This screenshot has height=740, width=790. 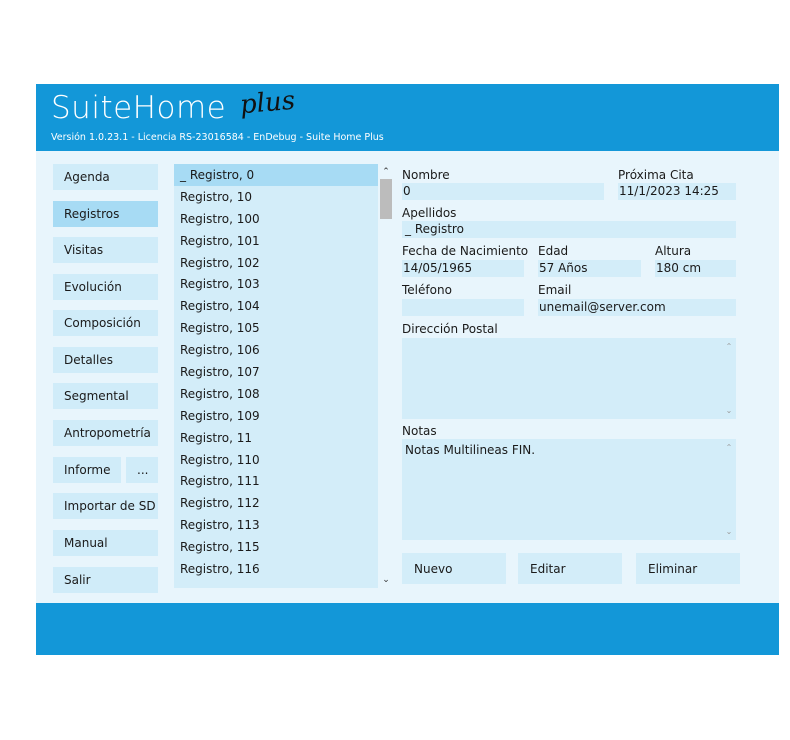 I want to click on nav-manual-button: Manual, so click(x=105, y=543).